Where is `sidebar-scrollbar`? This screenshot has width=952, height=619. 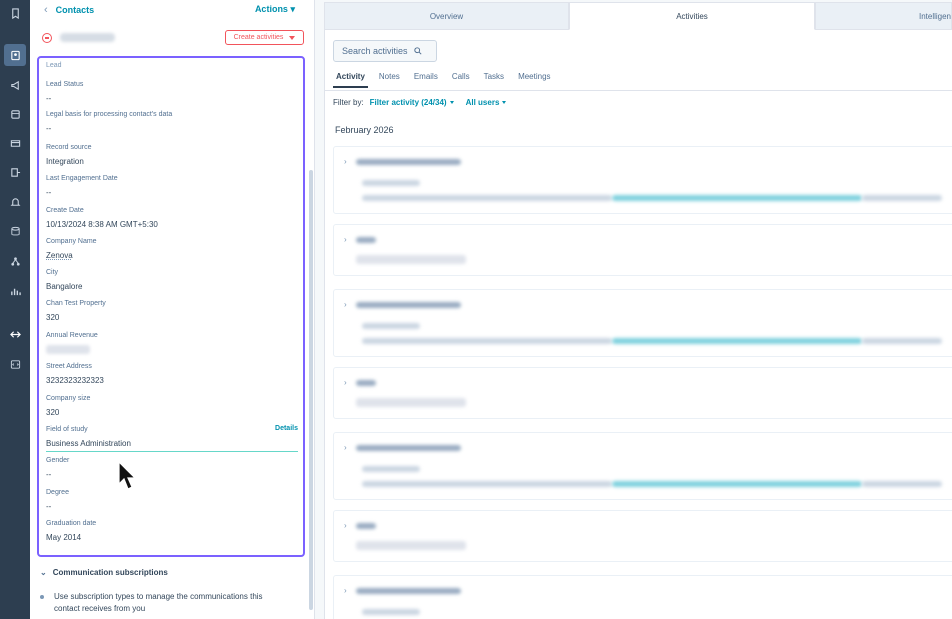 sidebar-scrollbar is located at coordinates (311, 390).